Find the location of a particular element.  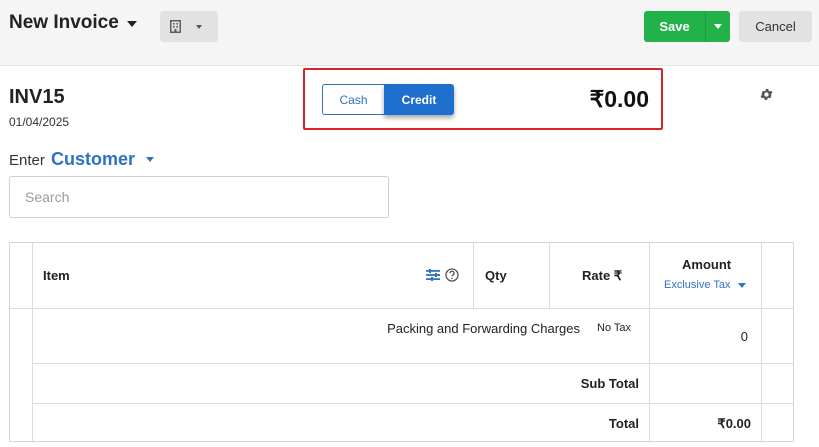

customer-selector: Customer is located at coordinates (93, 159).